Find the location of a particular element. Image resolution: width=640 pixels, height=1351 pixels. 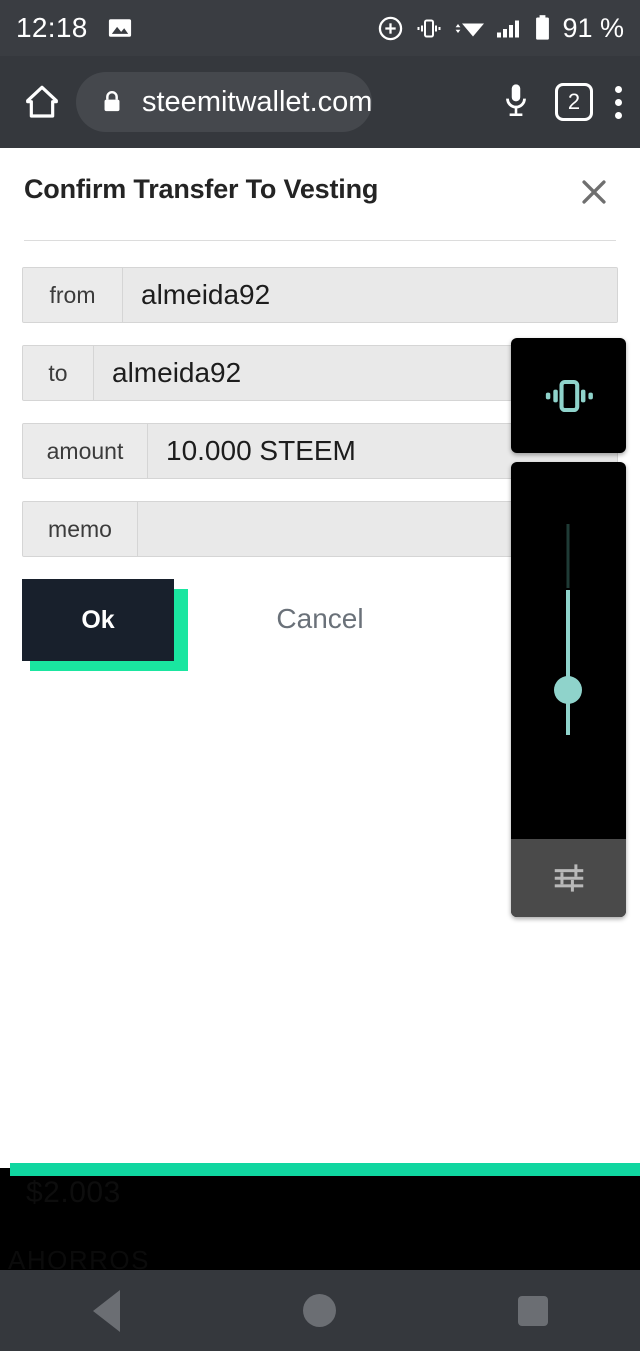

status-clock: 12:18 is located at coordinates (52, 27).